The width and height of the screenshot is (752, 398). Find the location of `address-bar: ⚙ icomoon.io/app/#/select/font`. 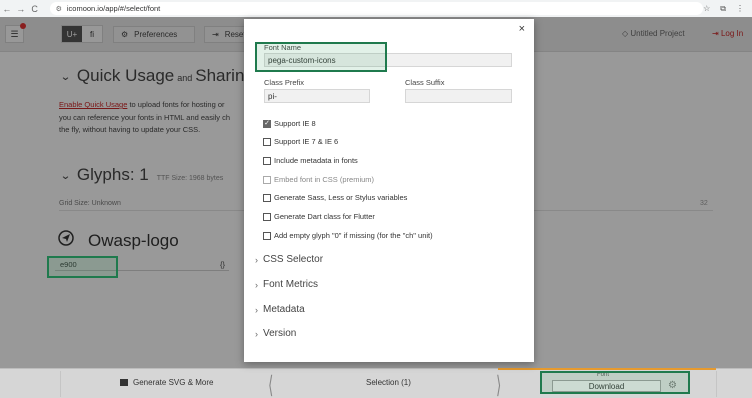

address-bar: ⚙ icomoon.io/app/#/select/font is located at coordinates (376, 8).